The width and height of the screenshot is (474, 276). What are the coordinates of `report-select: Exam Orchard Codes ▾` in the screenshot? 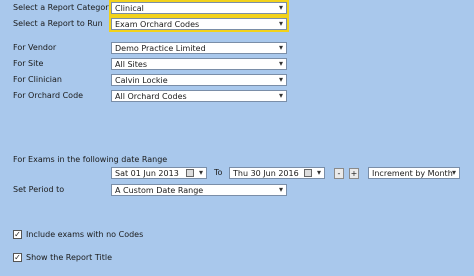 It's located at (199, 24).